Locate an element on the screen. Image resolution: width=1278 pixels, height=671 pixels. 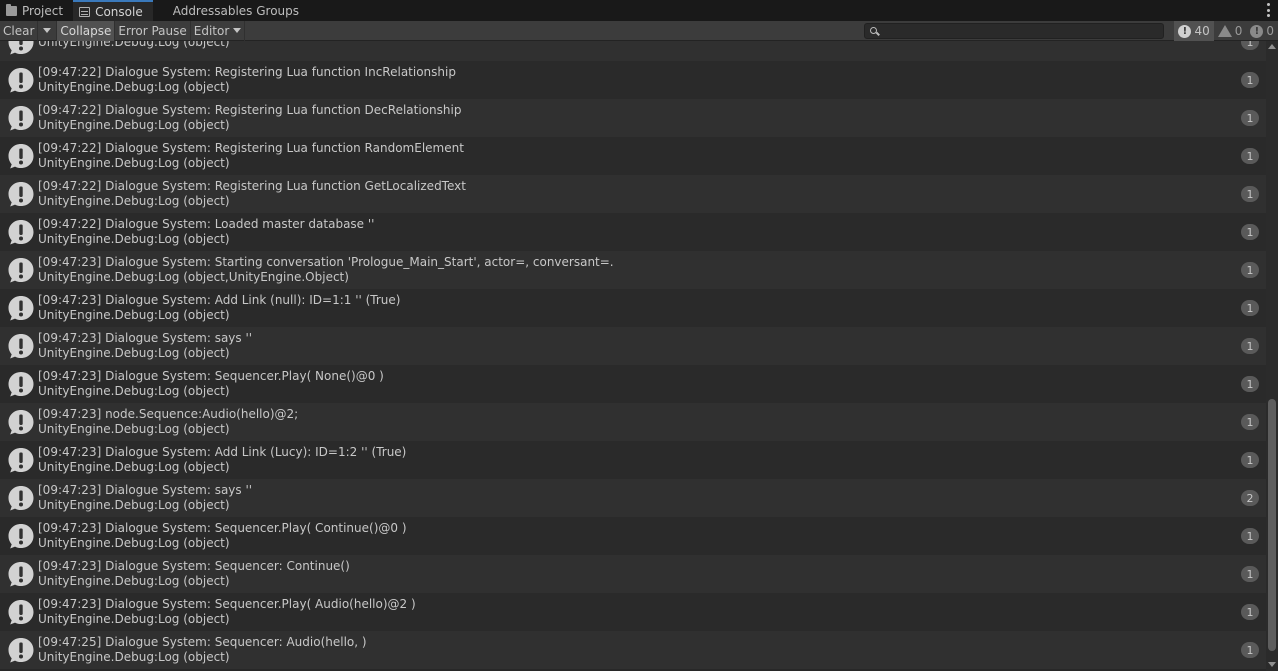
log-filter-toggle: ! 40 is located at coordinates (1194, 31).